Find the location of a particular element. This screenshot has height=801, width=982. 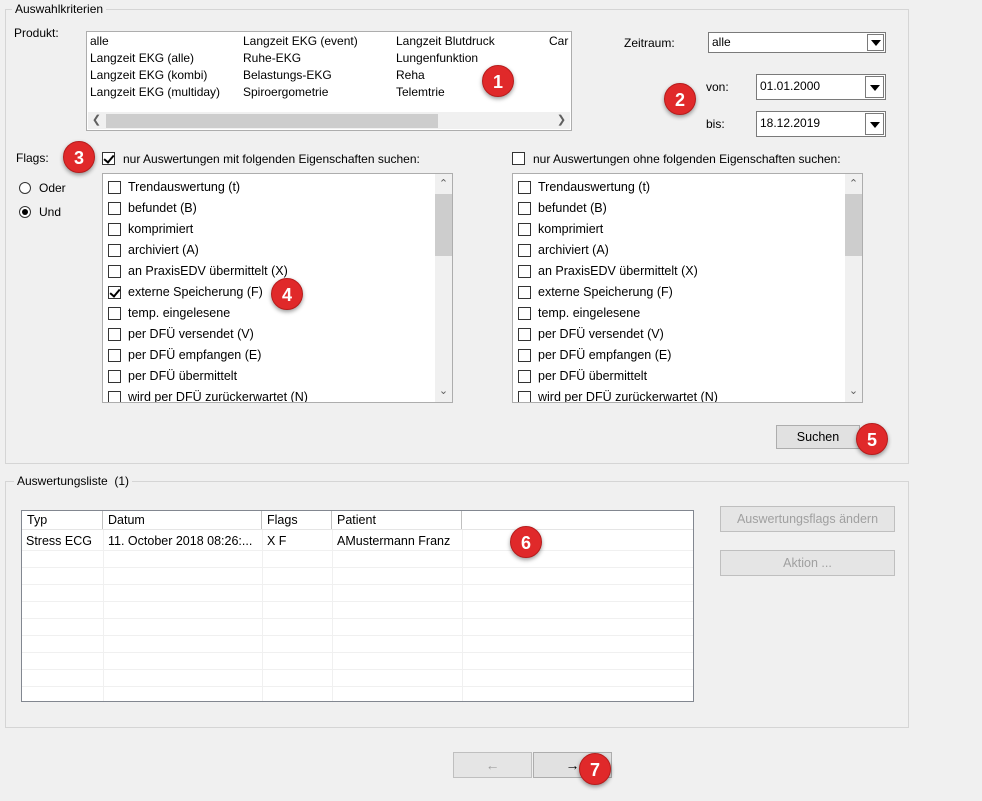

with-flag-label: an PraxisEDV übermittelt (X) is located at coordinates (208, 271).